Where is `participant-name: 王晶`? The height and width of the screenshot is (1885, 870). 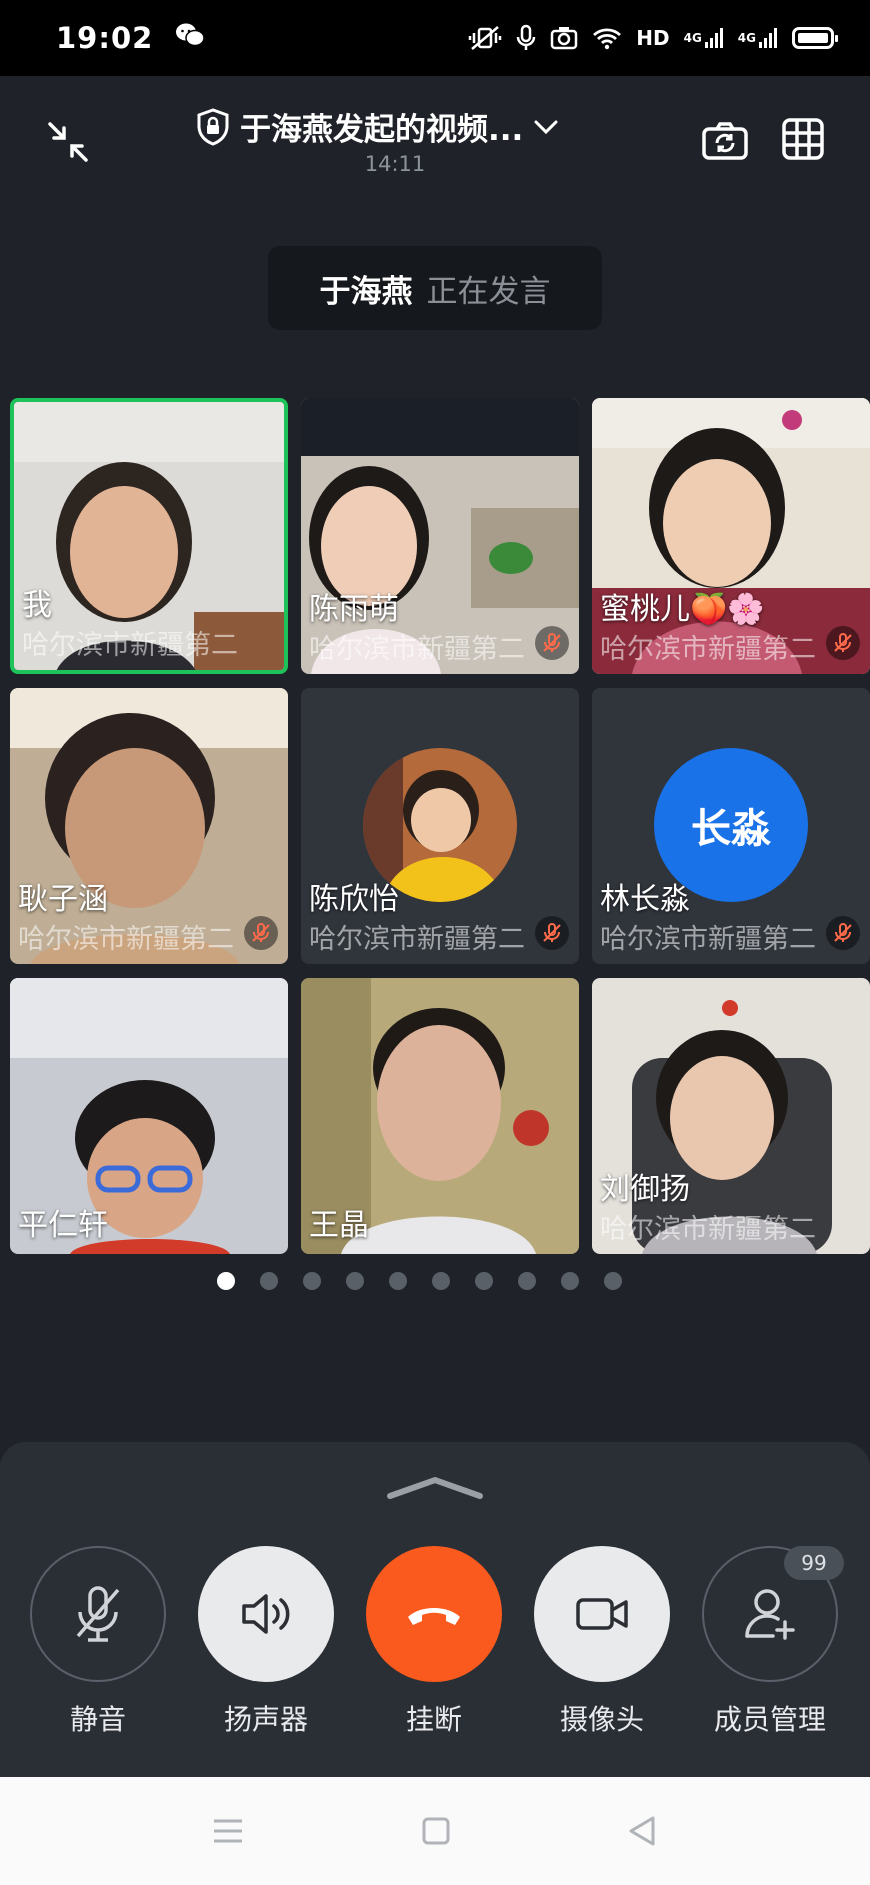 participant-name: 王晶 is located at coordinates (339, 1225).